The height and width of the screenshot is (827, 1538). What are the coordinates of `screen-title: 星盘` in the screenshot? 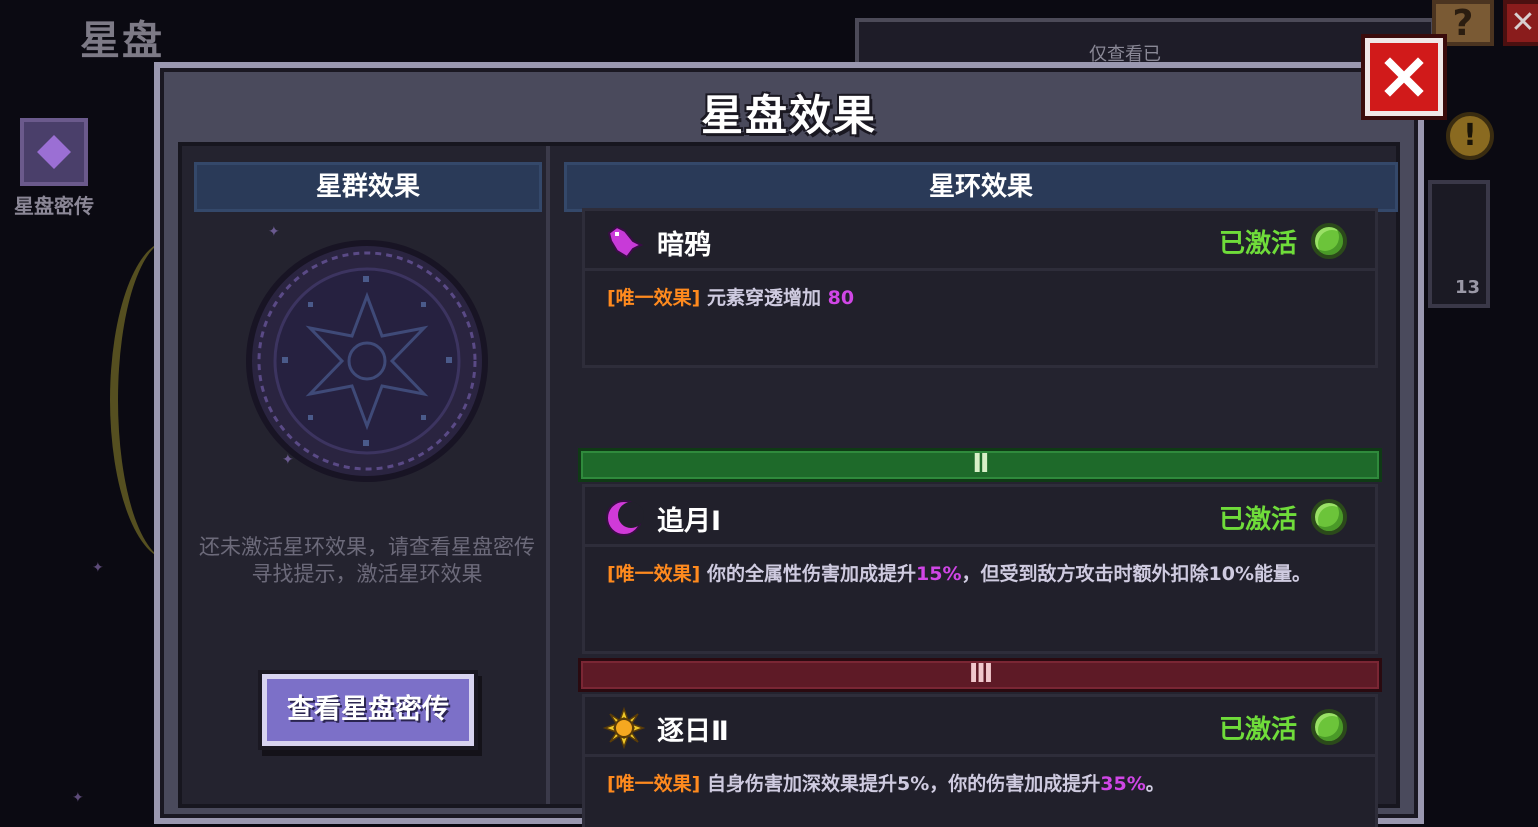 It's located at (122, 41).